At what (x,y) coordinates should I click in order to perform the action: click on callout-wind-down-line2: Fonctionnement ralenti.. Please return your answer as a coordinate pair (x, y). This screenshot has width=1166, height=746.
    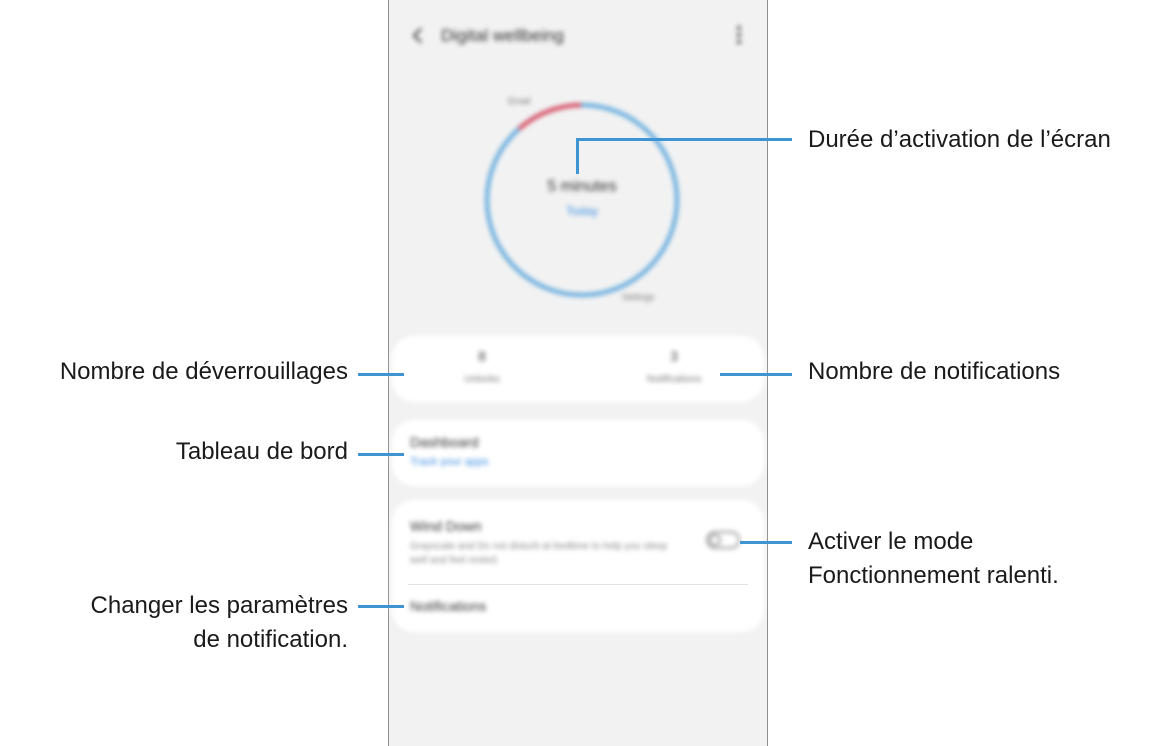
    Looking at the image, I should click on (933, 575).